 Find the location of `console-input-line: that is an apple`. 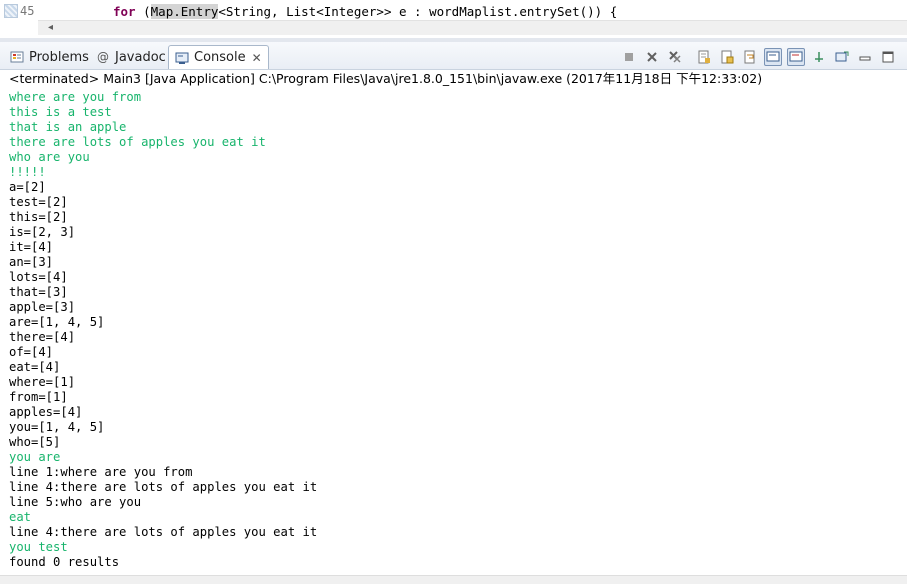

console-input-line: that is an apple is located at coordinates (68, 127).